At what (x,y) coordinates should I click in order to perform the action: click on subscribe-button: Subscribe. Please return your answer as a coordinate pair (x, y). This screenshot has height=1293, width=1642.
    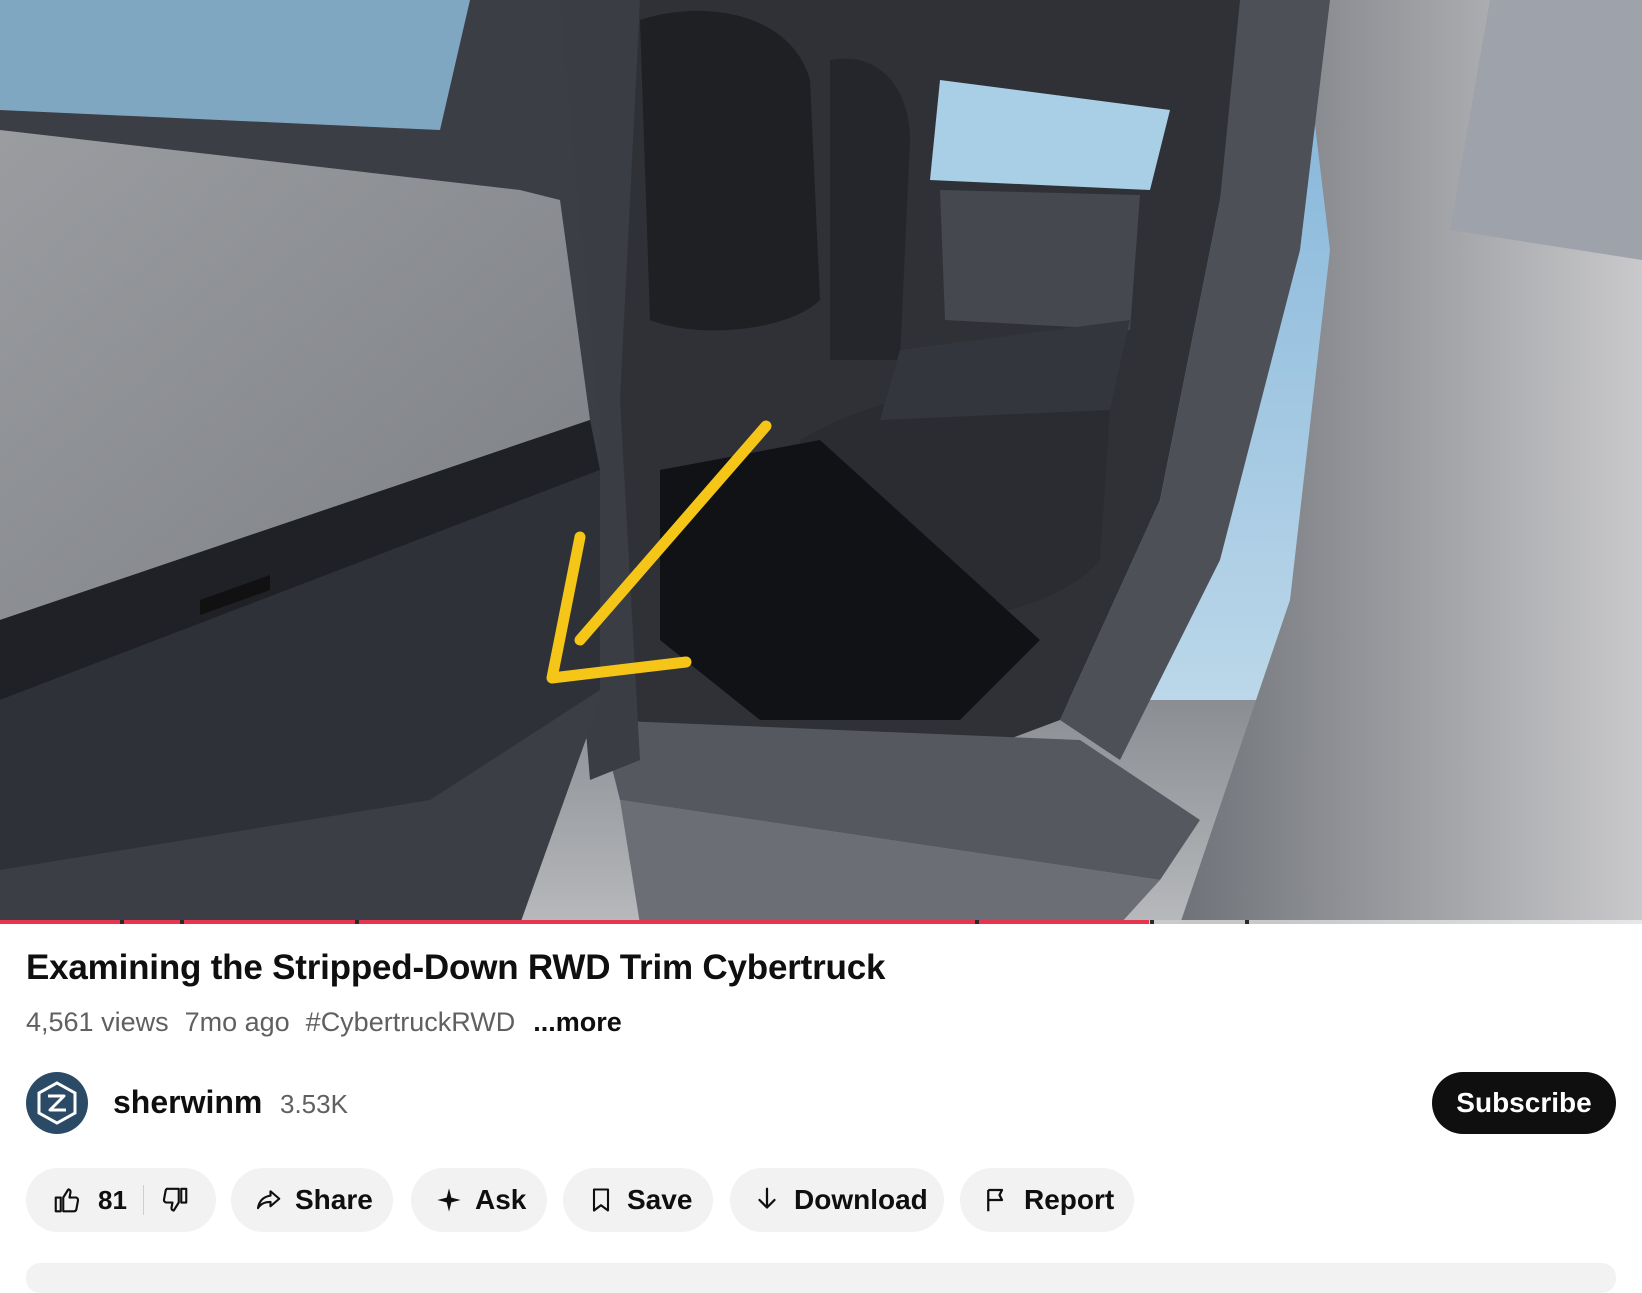
    Looking at the image, I should click on (1524, 1103).